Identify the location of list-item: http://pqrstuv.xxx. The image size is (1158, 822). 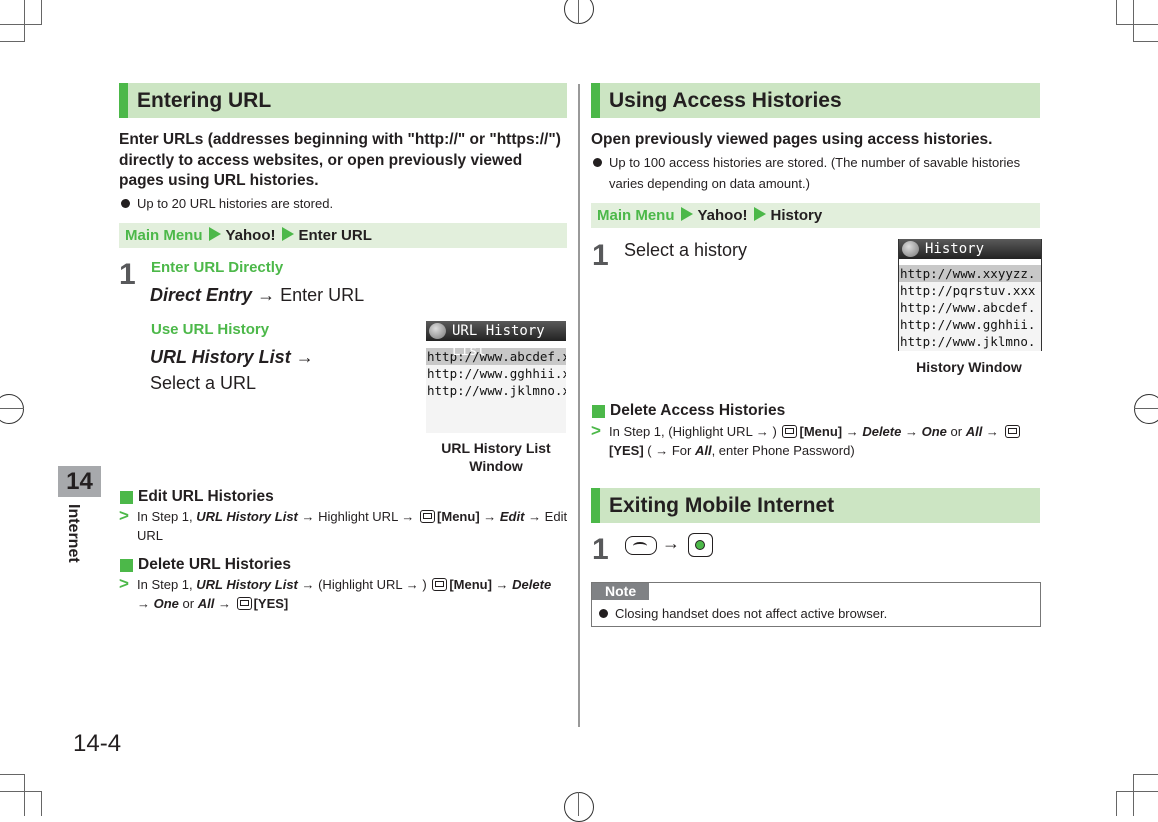
(970, 290).